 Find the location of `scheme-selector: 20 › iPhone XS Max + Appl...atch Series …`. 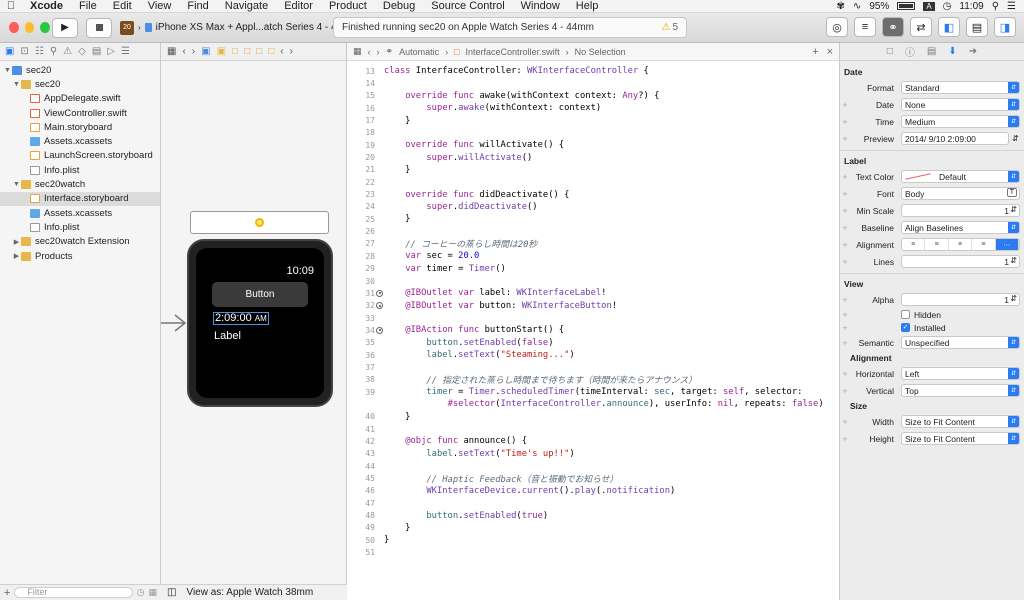

scheme-selector: 20 › iPhone XS Max + Appl...atch Series … is located at coordinates (239, 27).